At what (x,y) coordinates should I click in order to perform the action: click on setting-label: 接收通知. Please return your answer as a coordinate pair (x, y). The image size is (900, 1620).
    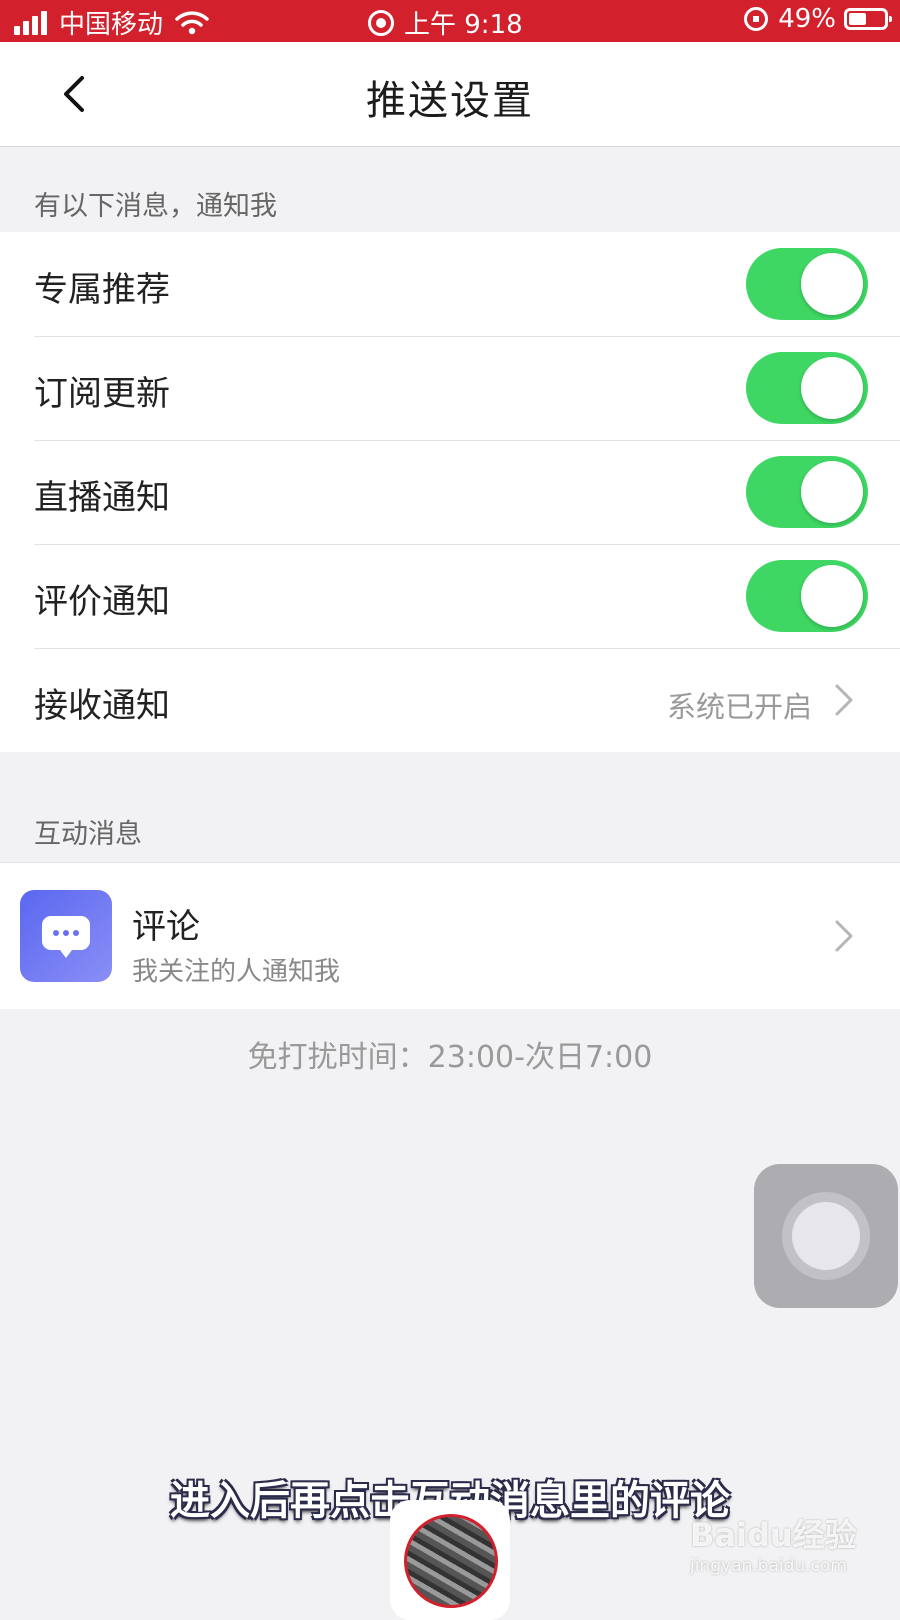
    Looking at the image, I should click on (102, 706).